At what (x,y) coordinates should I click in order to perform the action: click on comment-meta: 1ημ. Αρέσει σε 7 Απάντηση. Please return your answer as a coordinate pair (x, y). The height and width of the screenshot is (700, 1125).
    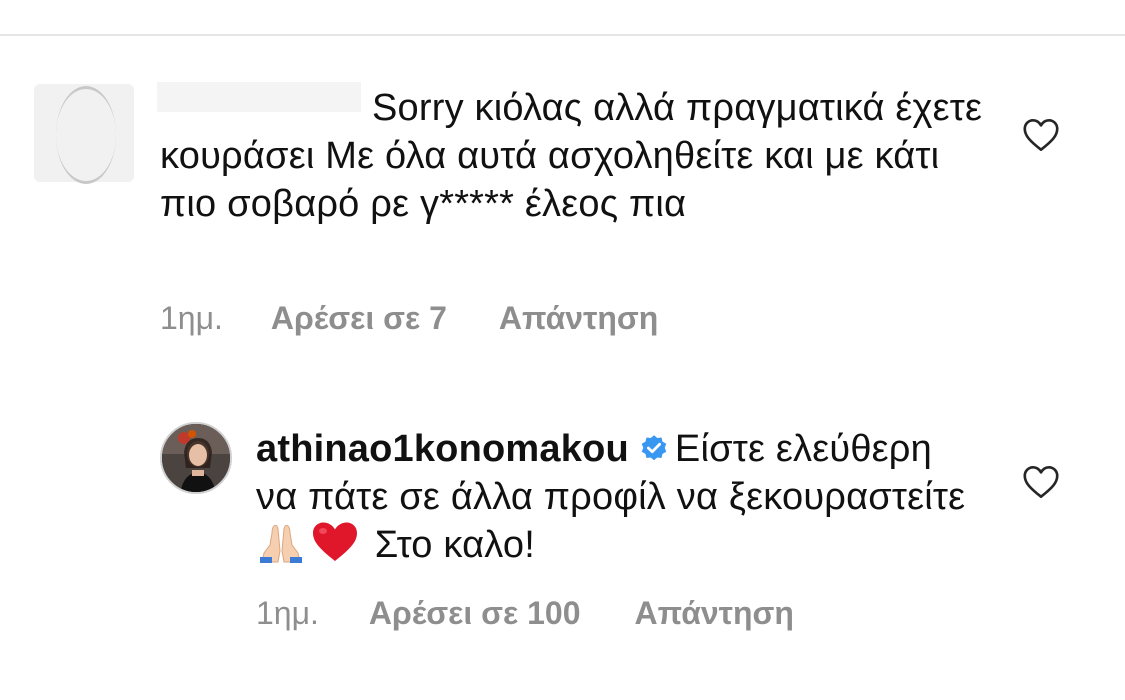
    Looking at the image, I should click on (409, 318).